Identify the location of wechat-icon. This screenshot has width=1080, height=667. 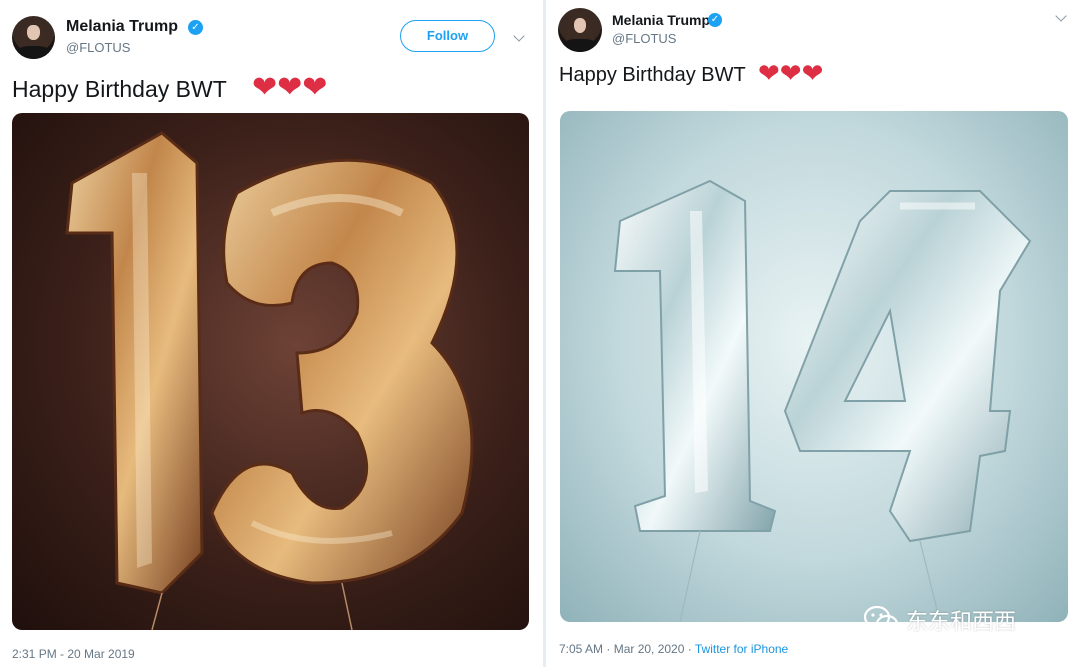
(881, 620).